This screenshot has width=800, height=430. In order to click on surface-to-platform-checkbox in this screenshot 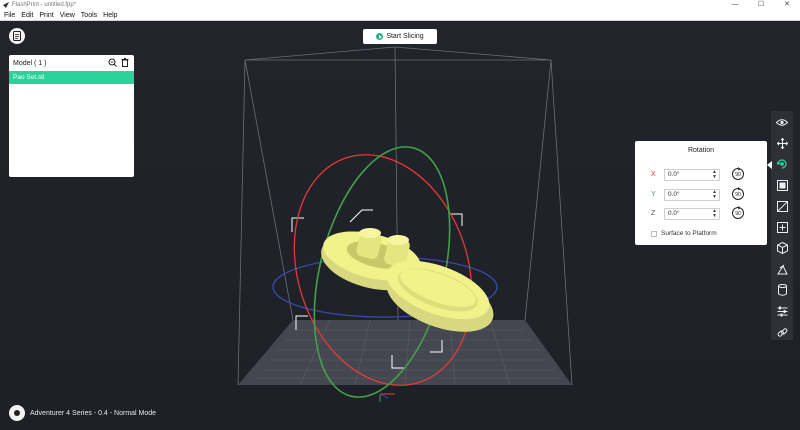, I will do `click(654, 233)`.